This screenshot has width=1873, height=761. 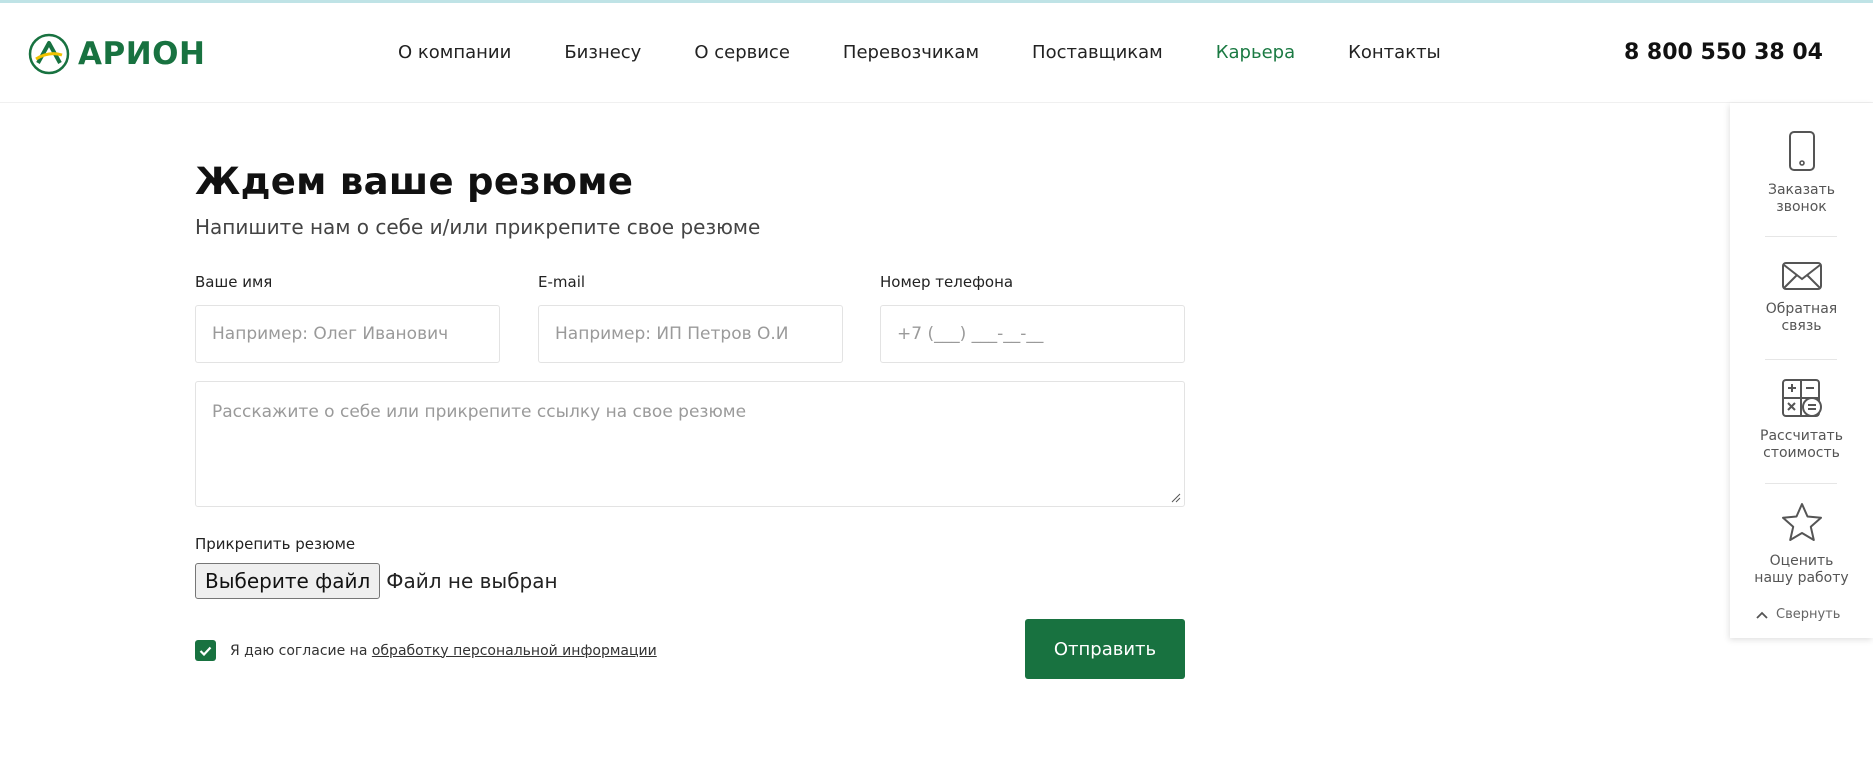 I want to click on logo: АРИОН, so click(x=116, y=54).